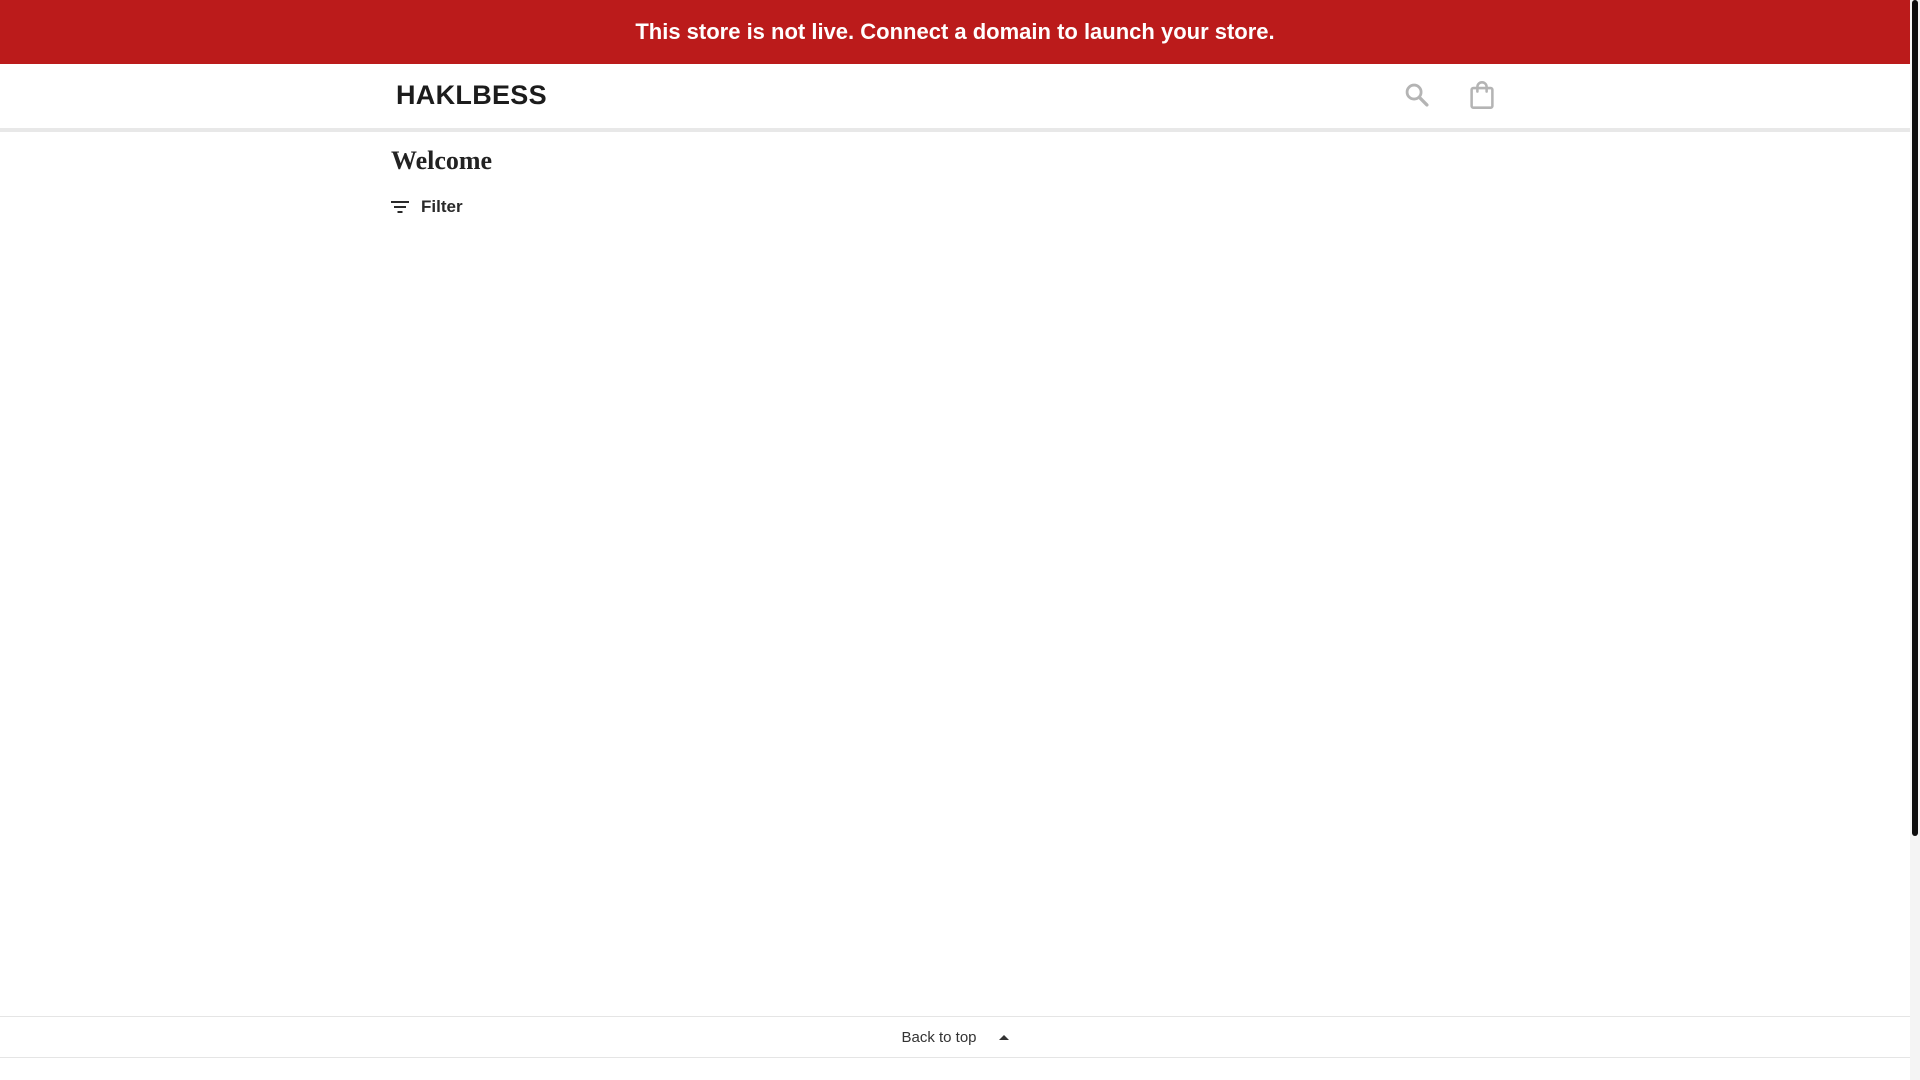 This screenshot has width=1920, height=1080. I want to click on page-title: Welcome, so click(442, 160).